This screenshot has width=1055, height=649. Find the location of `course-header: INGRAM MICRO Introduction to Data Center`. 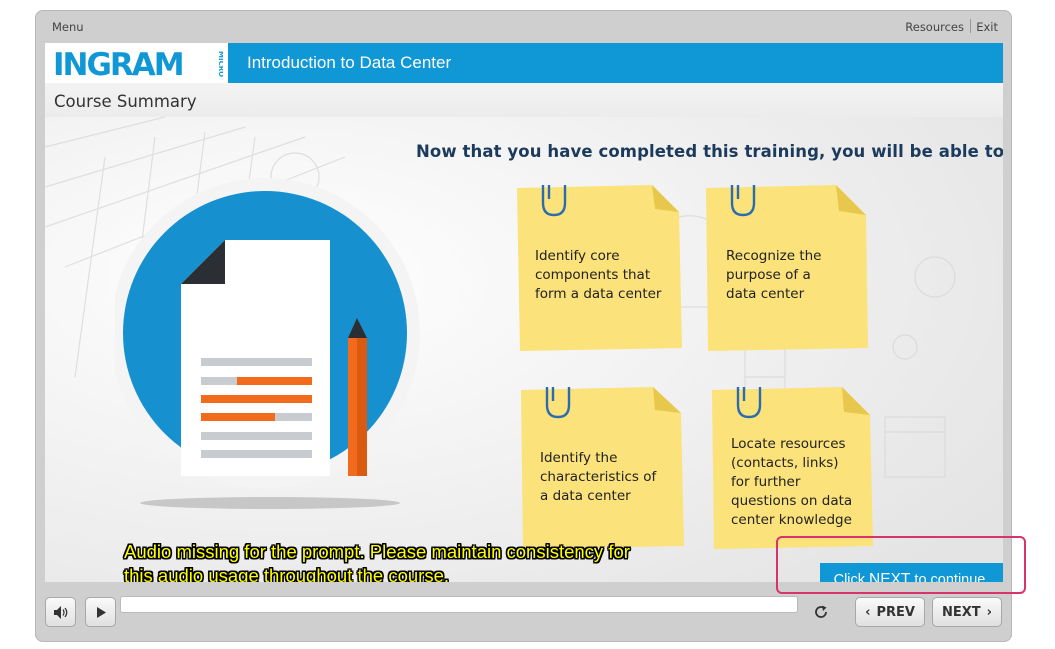

course-header: INGRAM MICRO Introduction to Data Center is located at coordinates (524, 63).